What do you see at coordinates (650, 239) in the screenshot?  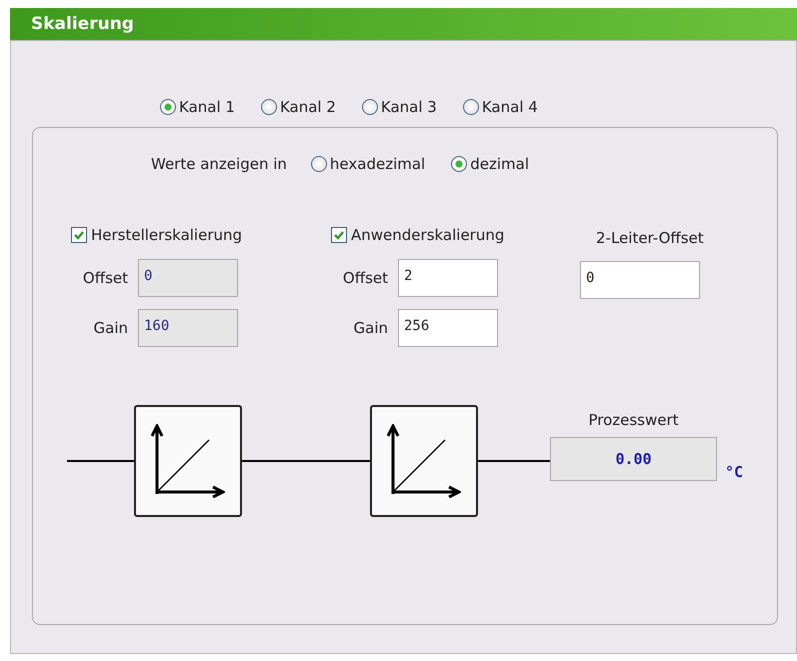 I see `field-label: 2-Leiter-Offset` at bounding box center [650, 239].